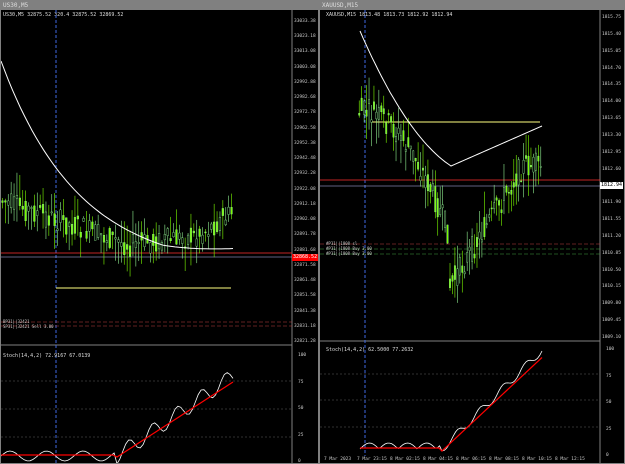  I want to click on right-price-axis-tick-label: 1812.95, so click(611, 152).